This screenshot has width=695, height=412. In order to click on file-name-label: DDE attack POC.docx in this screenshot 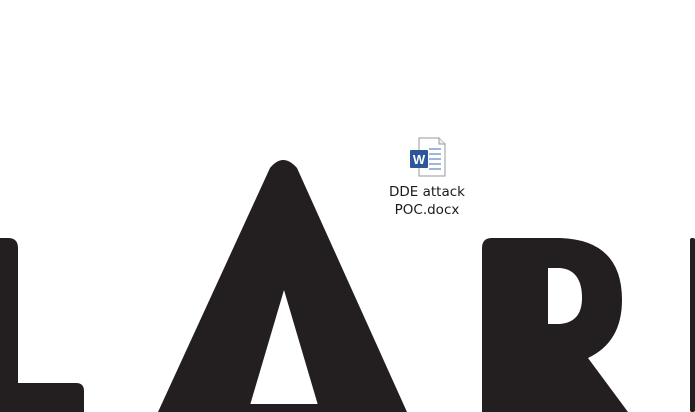, I will do `click(427, 201)`.